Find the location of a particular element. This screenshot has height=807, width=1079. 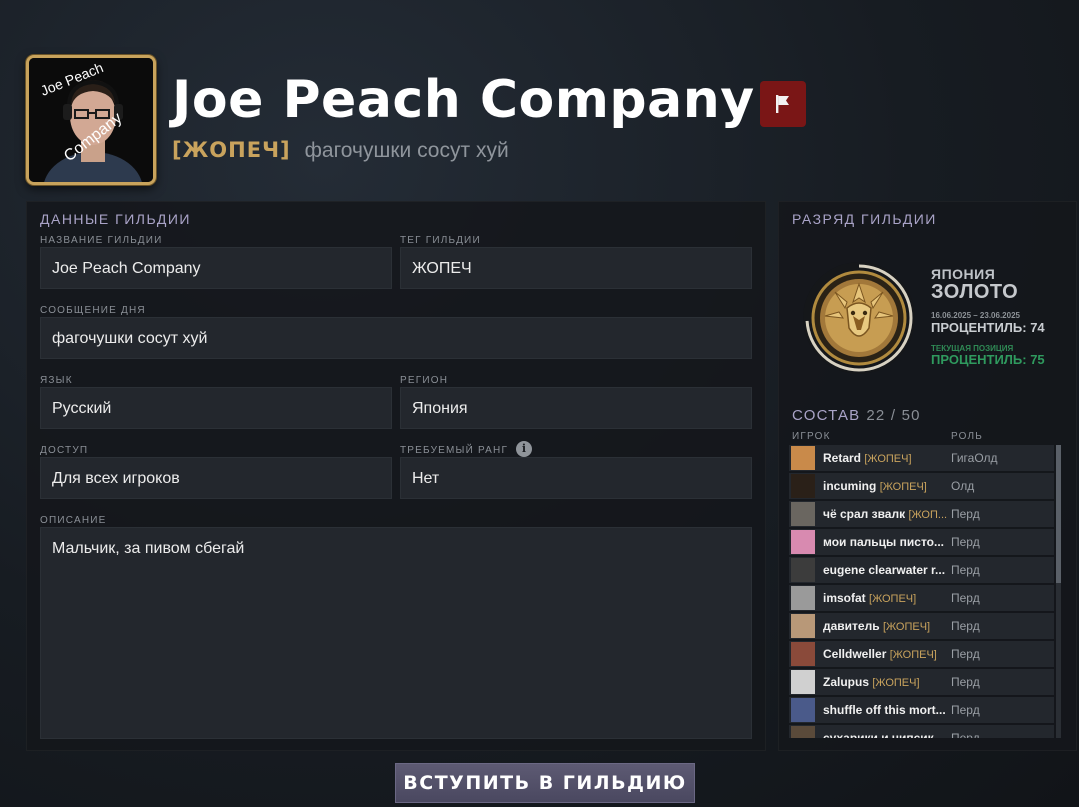

guild-subline: [ЖОПЕЧ] фагочушки сосут хуй is located at coordinates (340, 150).